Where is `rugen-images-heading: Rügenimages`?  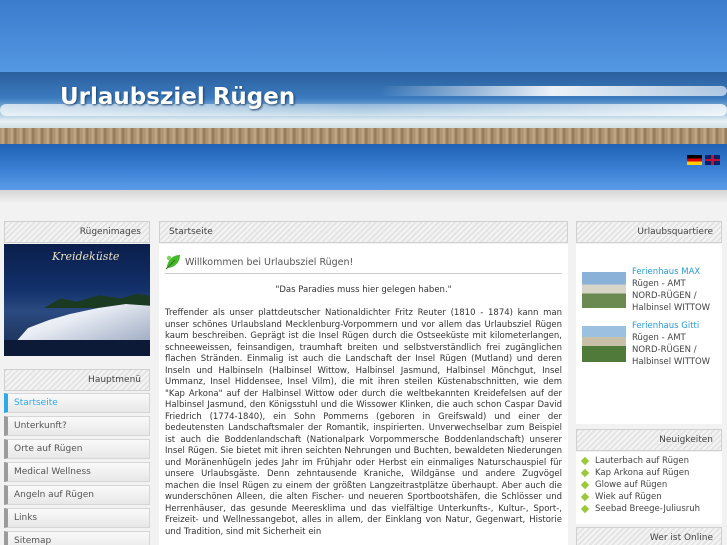 rugen-images-heading: Rügenimages is located at coordinates (77, 232).